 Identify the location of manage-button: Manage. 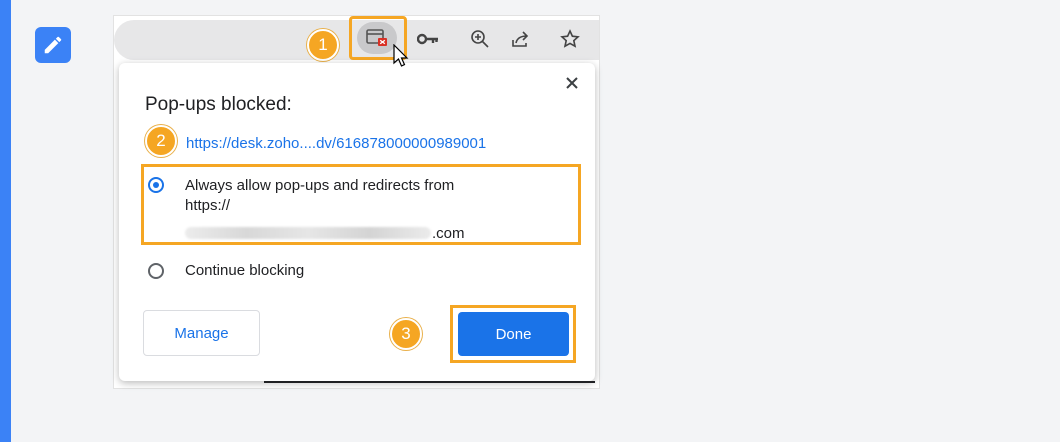
(201, 333).